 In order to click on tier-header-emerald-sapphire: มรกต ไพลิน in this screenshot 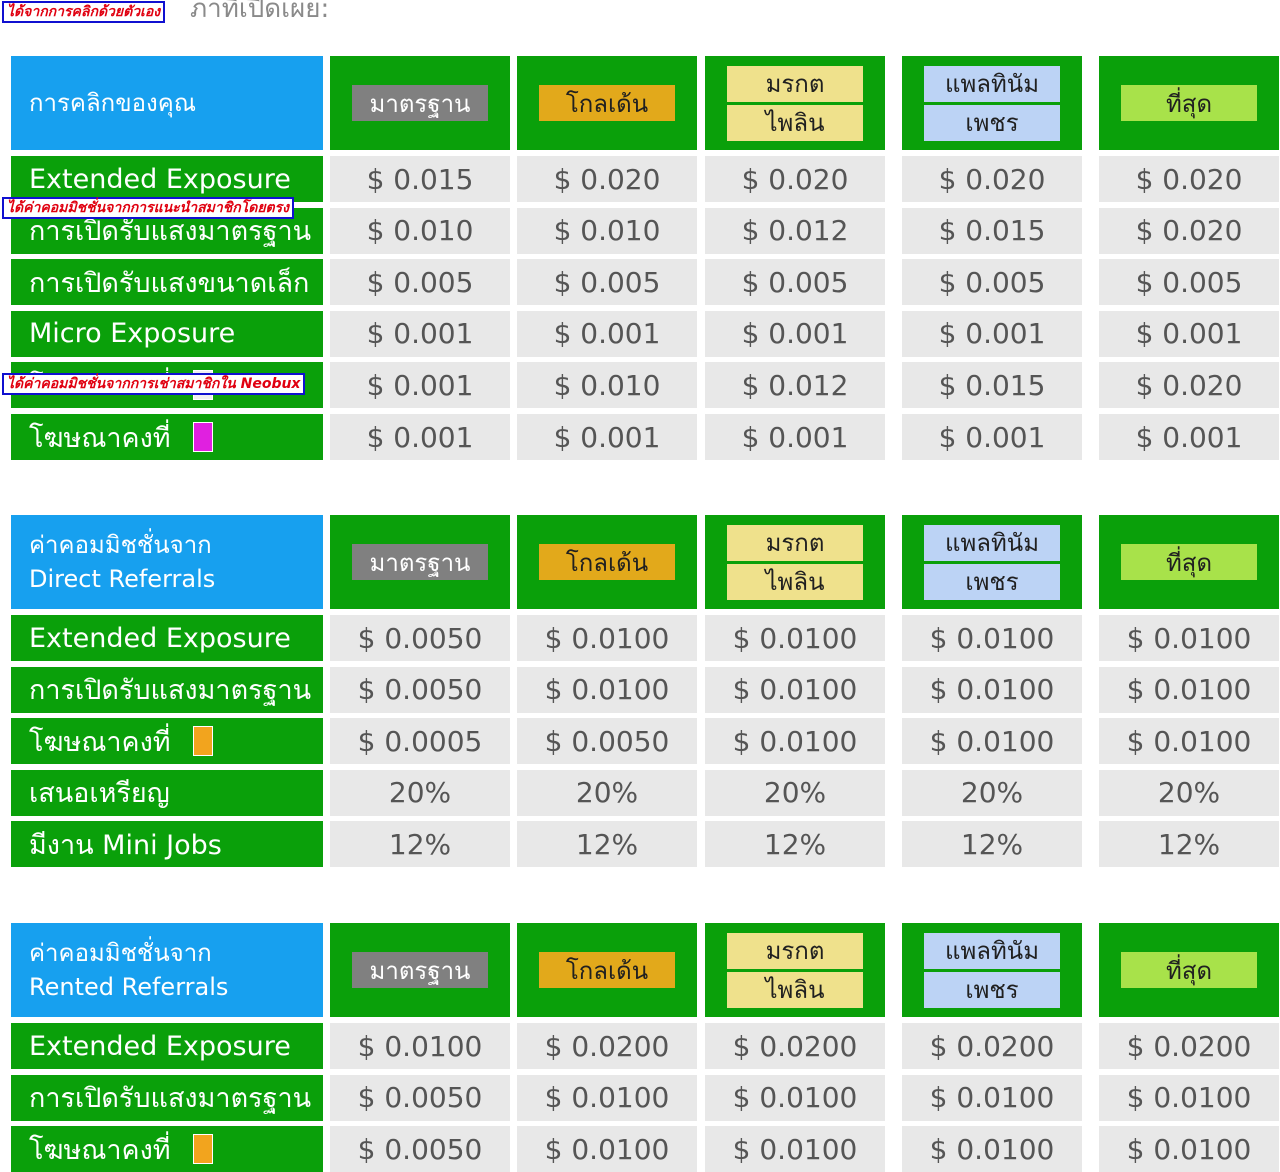, I will do `click(795, 562)`.